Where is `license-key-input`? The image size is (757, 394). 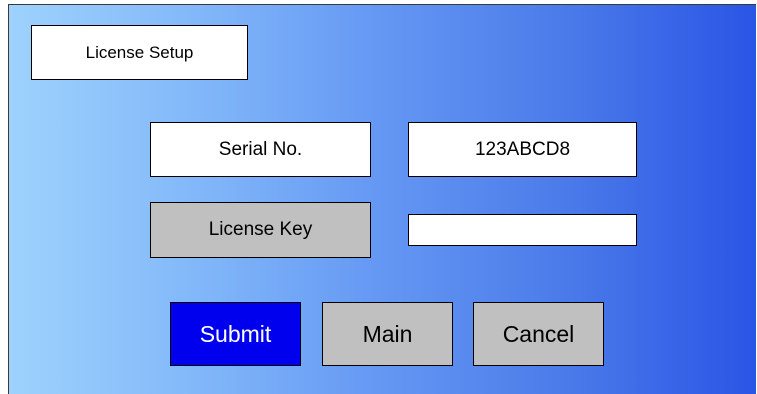
license-key-input is located at coordinates (522, 230).